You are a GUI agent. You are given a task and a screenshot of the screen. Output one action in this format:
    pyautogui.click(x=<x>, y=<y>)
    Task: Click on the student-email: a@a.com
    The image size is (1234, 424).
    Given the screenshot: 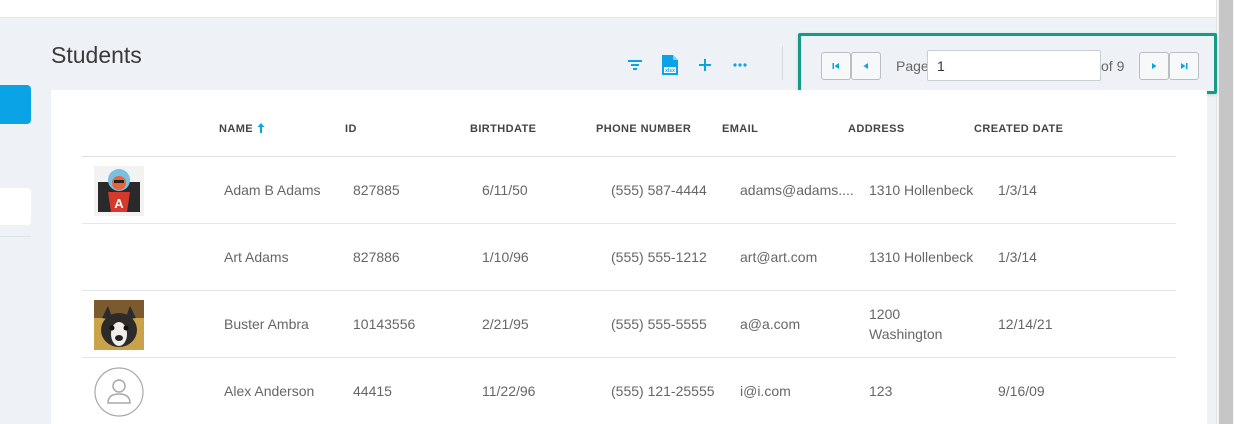 What is the action you would take?
    pyautogui.click(x=770, y=324)
    